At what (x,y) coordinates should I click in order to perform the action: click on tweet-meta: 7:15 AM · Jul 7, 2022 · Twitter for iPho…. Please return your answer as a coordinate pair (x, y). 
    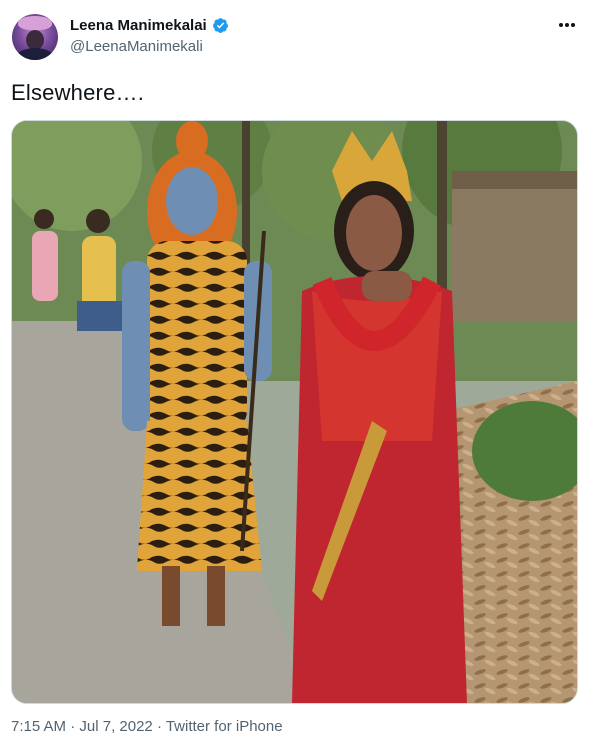
    Looking at the image, I should click on (147, 726).